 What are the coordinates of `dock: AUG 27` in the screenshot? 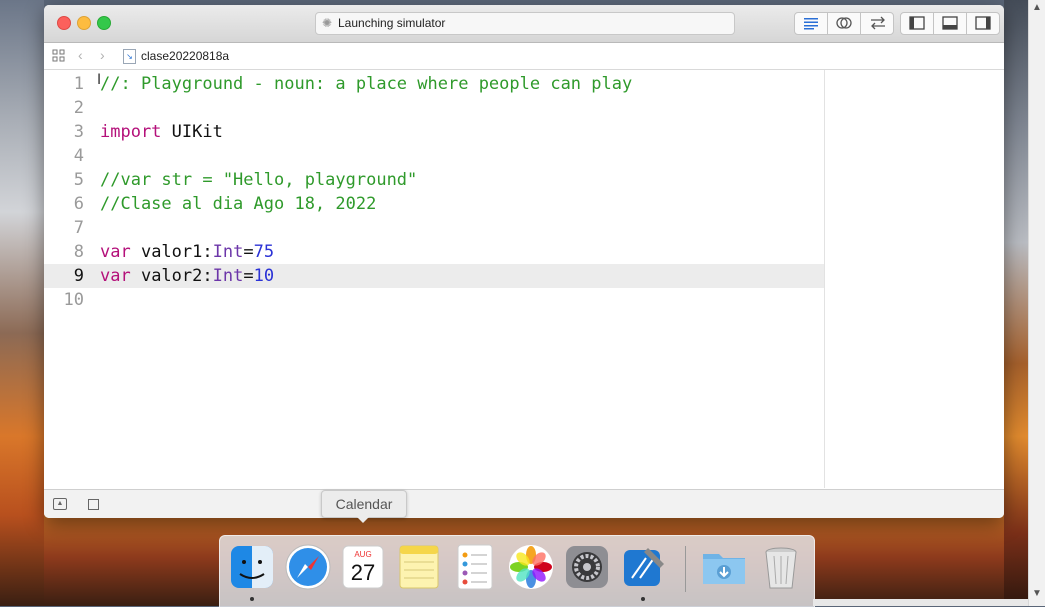 It's located at (517, 571).